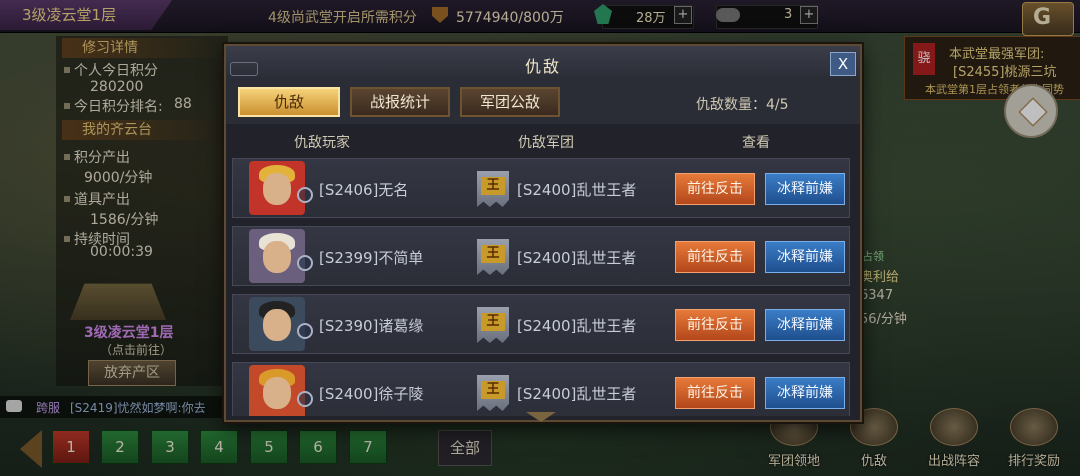 The width and height of the screenshot is (1080, 476). I want to click on enemy-row: [S2406]无名 王 [S2400]乱世王者 前往反击 冰释前嫌, so click(541, 188).